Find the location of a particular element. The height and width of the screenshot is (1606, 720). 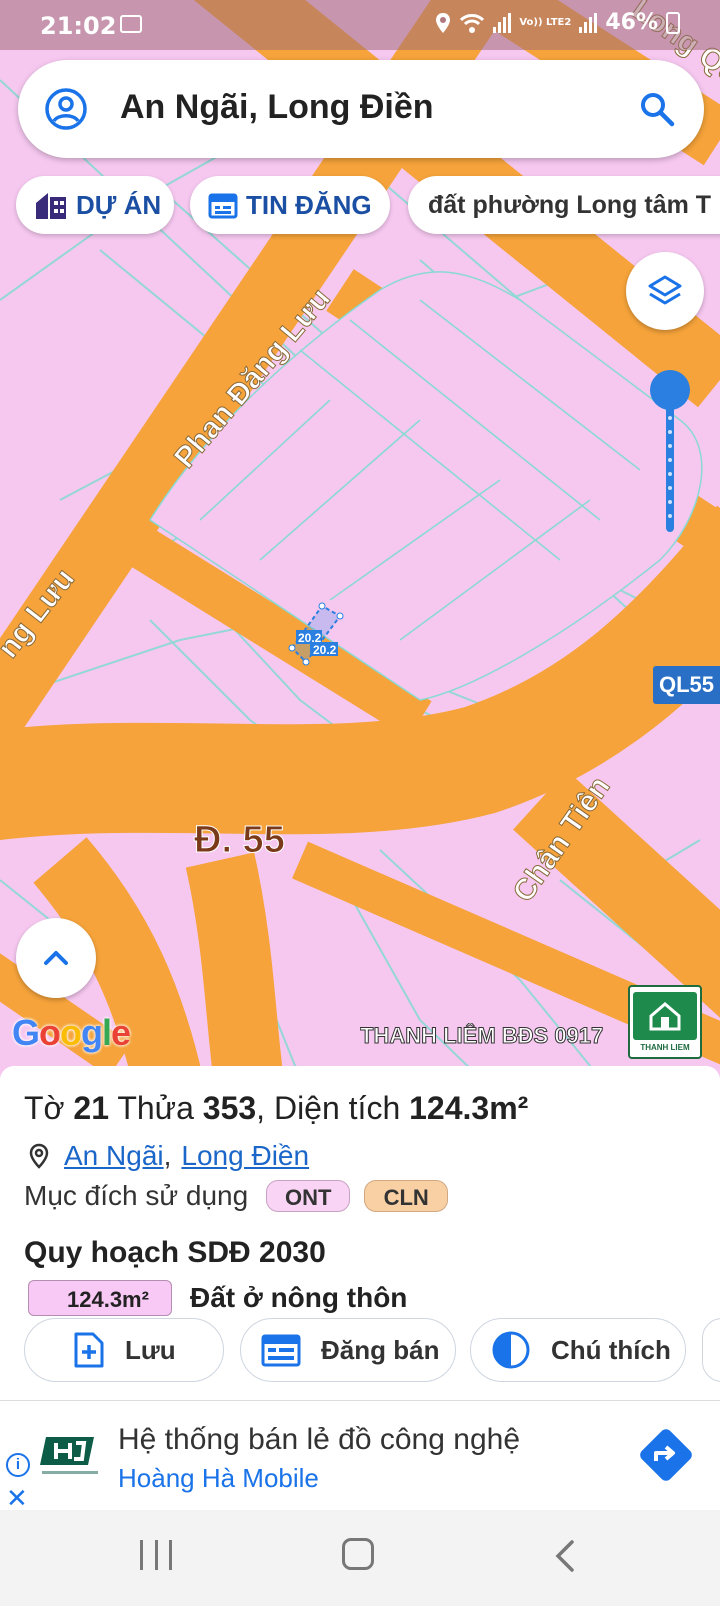

purpose-badge-cln: CLN is located at coordinates (406, 1196).